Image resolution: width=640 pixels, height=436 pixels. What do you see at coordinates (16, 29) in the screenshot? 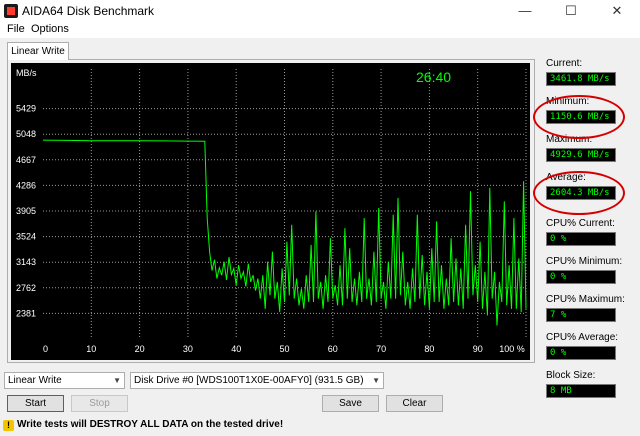
I see `menu-file: File` at bounding box center [16, 29].